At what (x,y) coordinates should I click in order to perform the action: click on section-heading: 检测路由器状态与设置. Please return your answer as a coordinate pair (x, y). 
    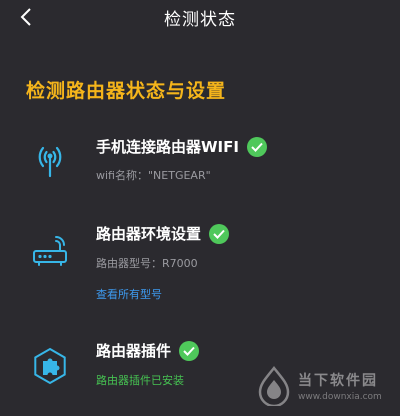
    Looking at the image, I should click on (126, 91).